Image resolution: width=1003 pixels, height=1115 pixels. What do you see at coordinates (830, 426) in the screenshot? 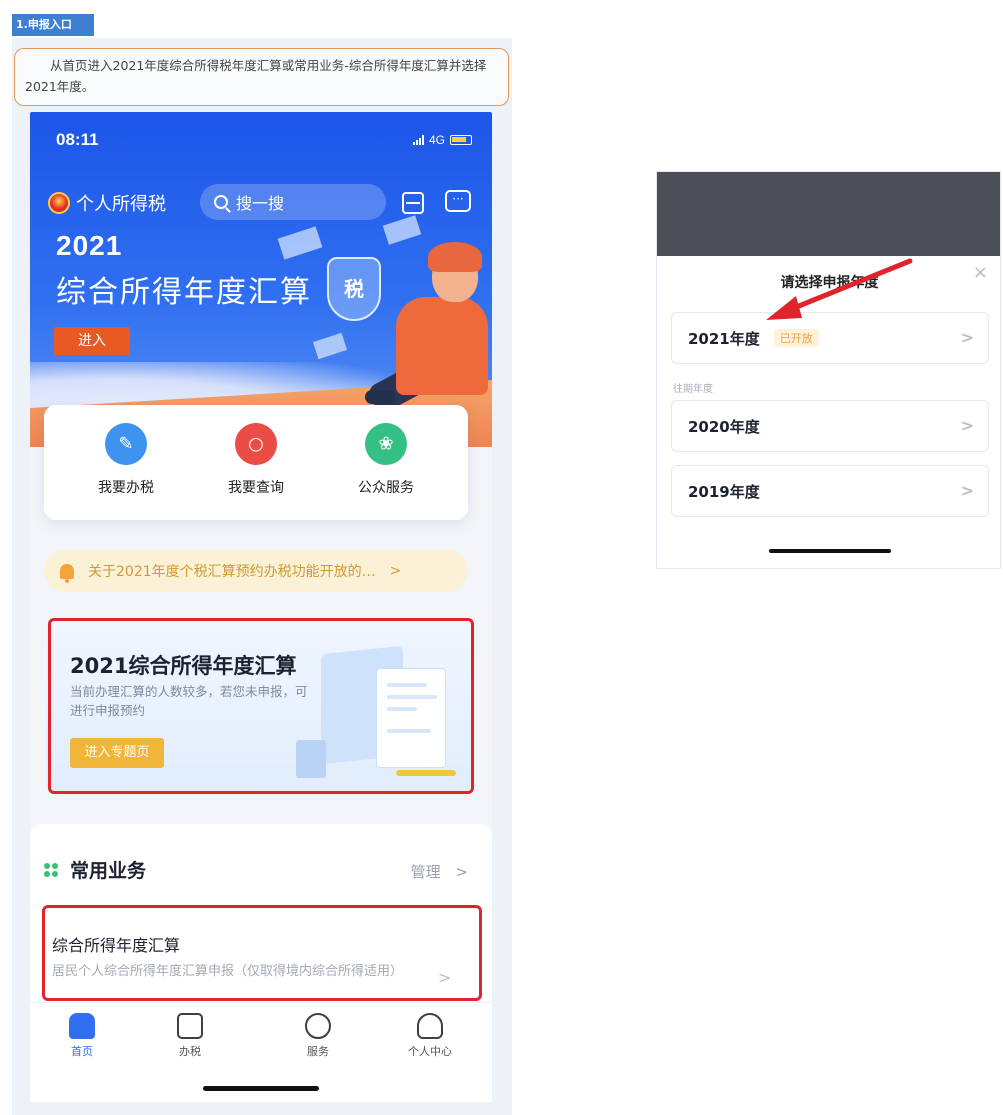
I see `year-option-2020: 2020年度 >` at bounding box center [830, 426].